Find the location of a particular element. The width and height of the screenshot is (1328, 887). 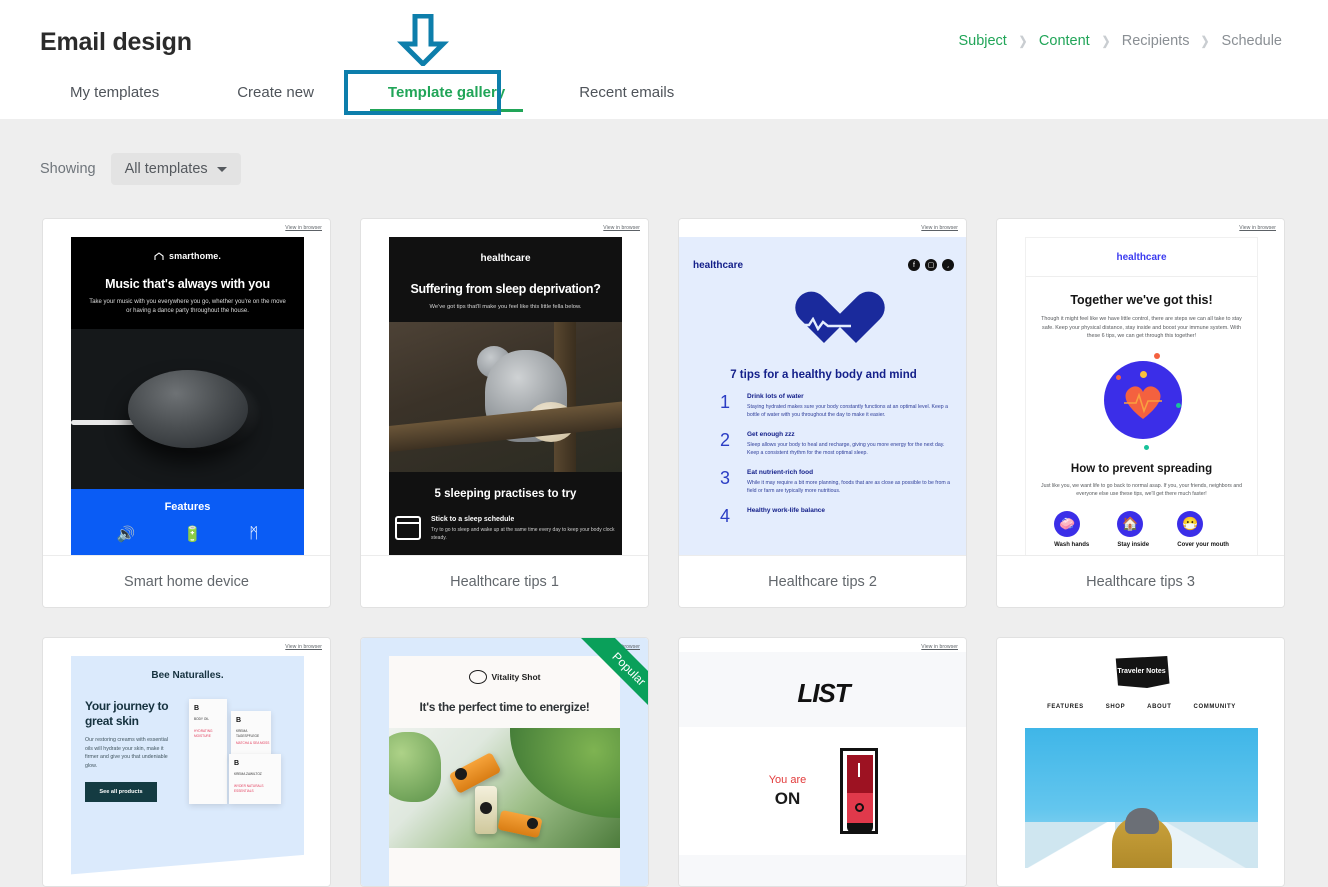

hero-photo is located at coordinates (1141, 798).